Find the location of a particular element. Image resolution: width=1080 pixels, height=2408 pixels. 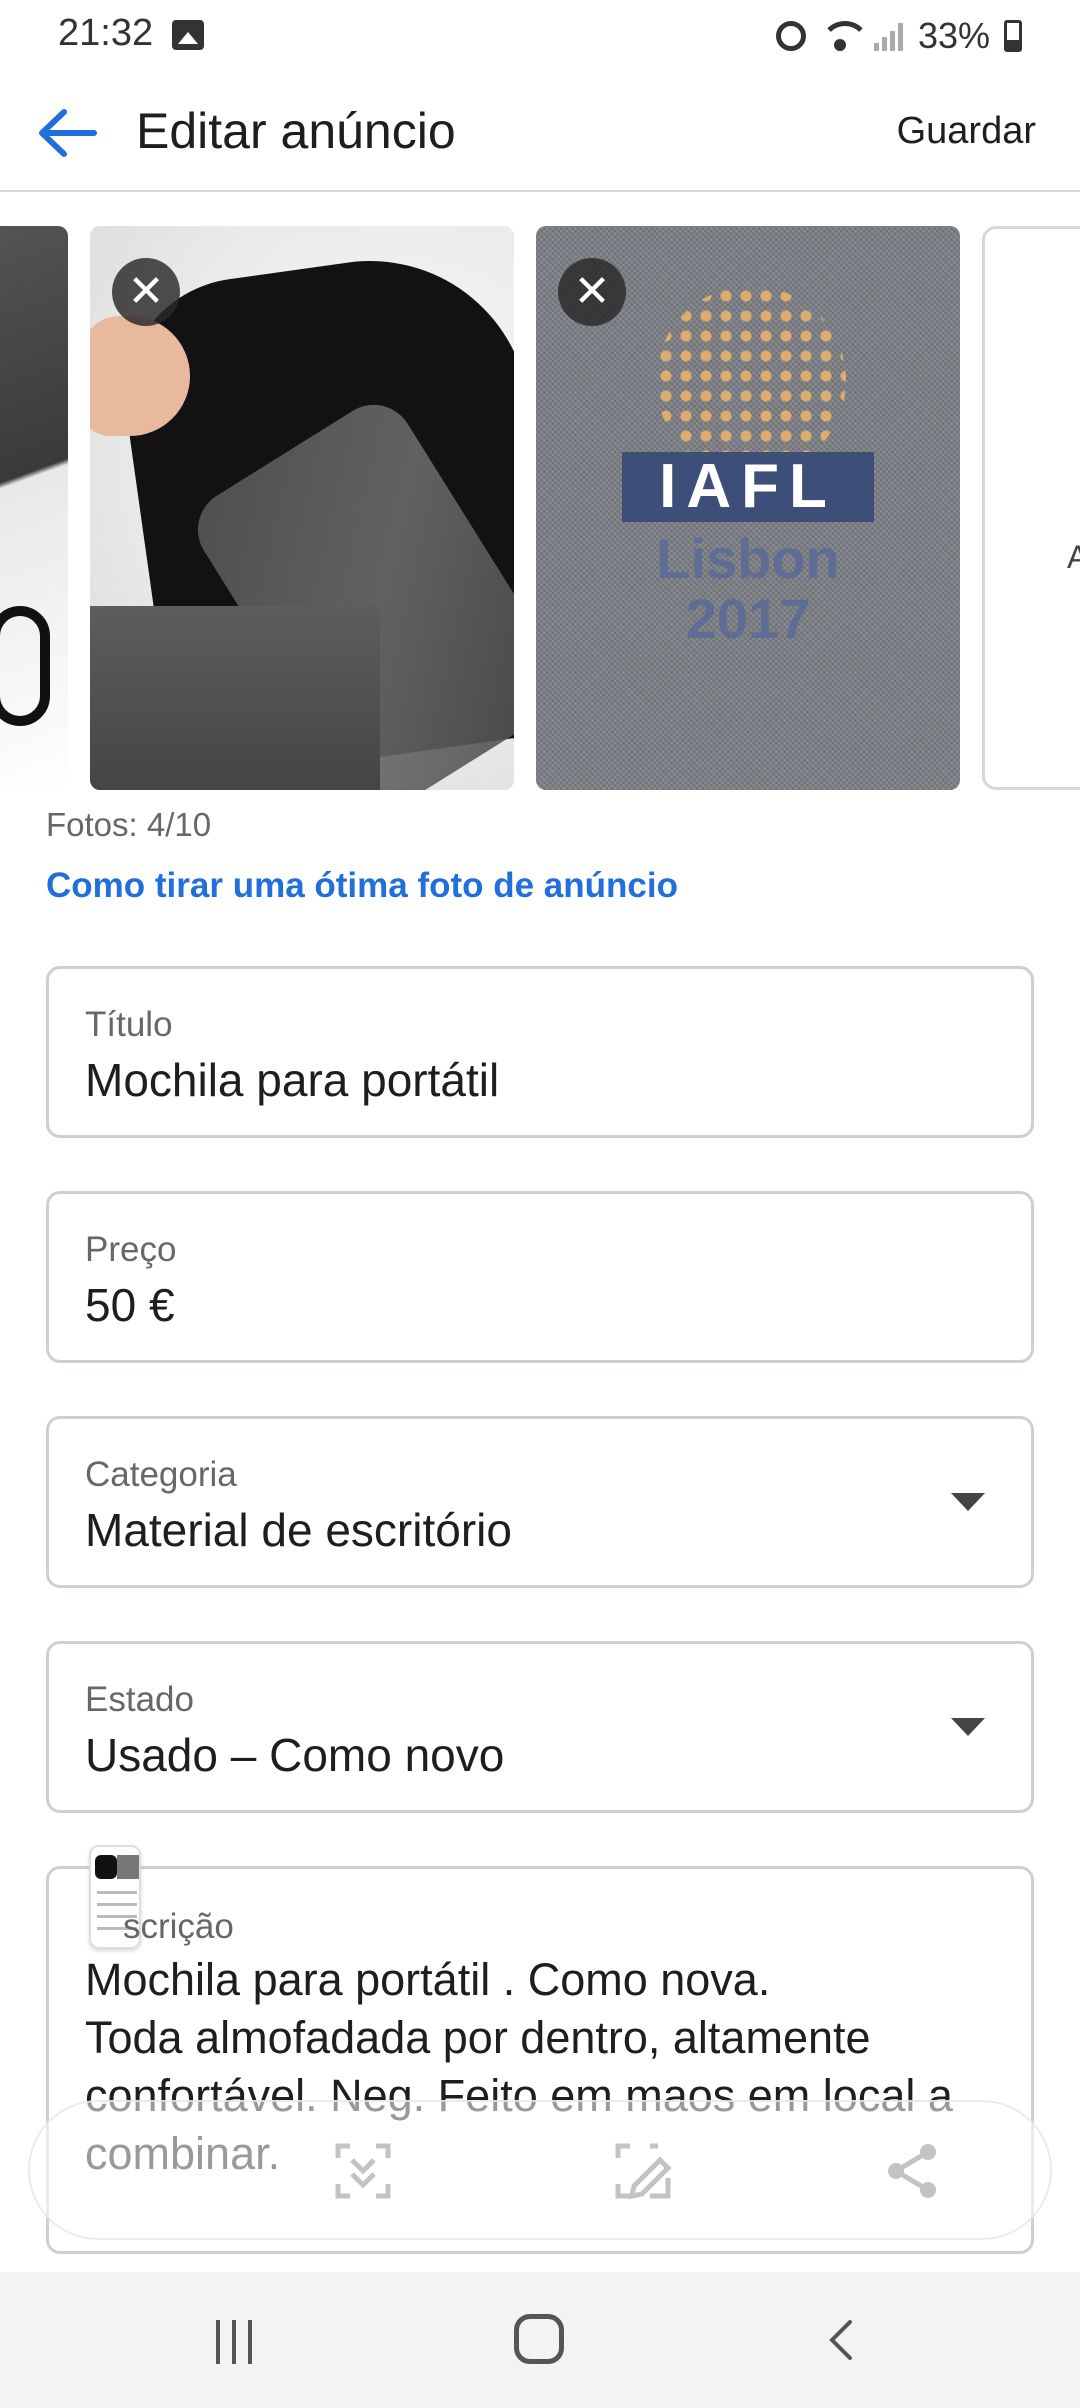

field-value: 50 € is located at coordinates (130, 1305).